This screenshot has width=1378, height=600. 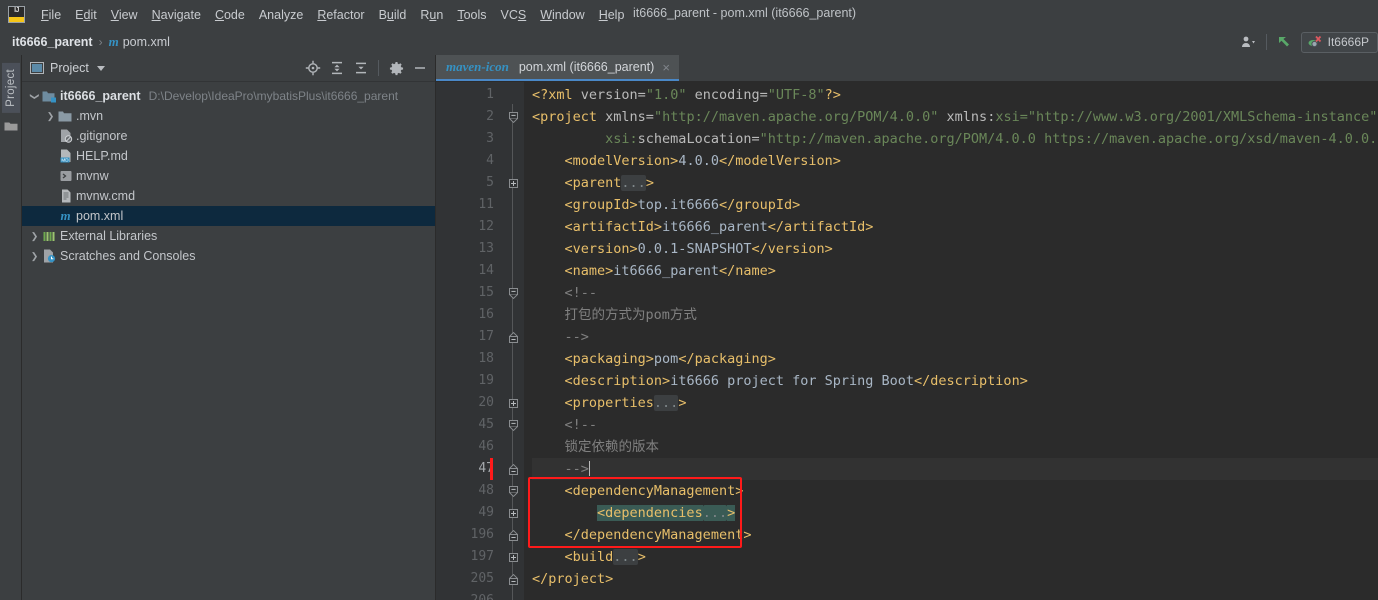 I want to click on minimize-icon, so click(x=420, y=68).